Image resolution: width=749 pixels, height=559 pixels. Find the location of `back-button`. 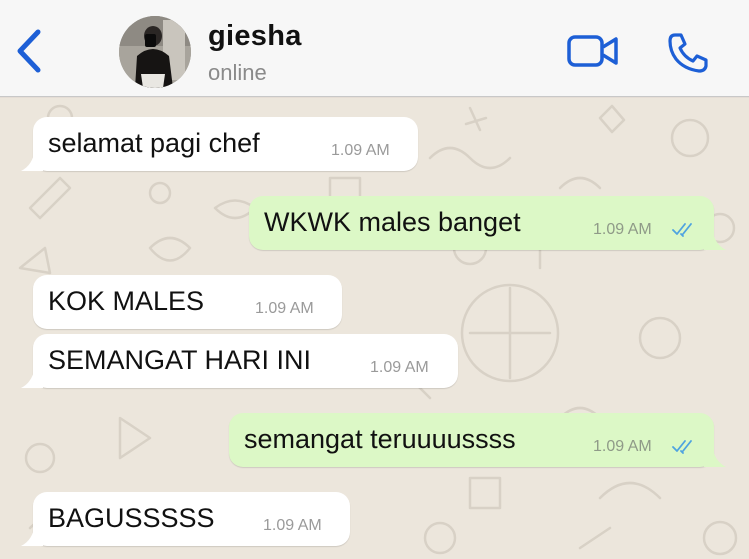

back-button is located at coordinates (30, 51).